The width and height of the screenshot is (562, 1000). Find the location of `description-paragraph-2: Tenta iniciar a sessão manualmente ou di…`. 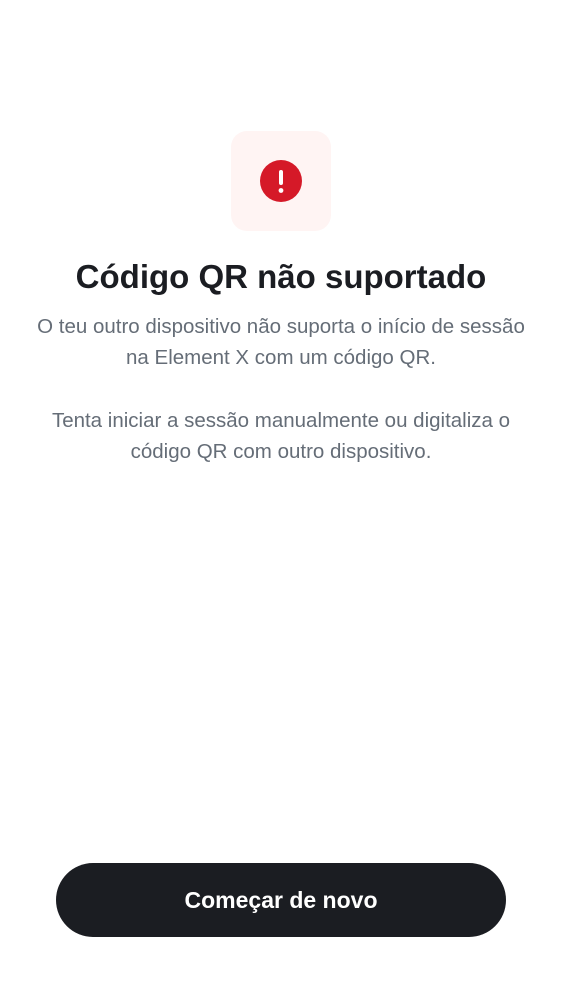

description-paragraph-2: Tenta iniciar a sessão manualmente ou di… is located at coordinates (281, 436).